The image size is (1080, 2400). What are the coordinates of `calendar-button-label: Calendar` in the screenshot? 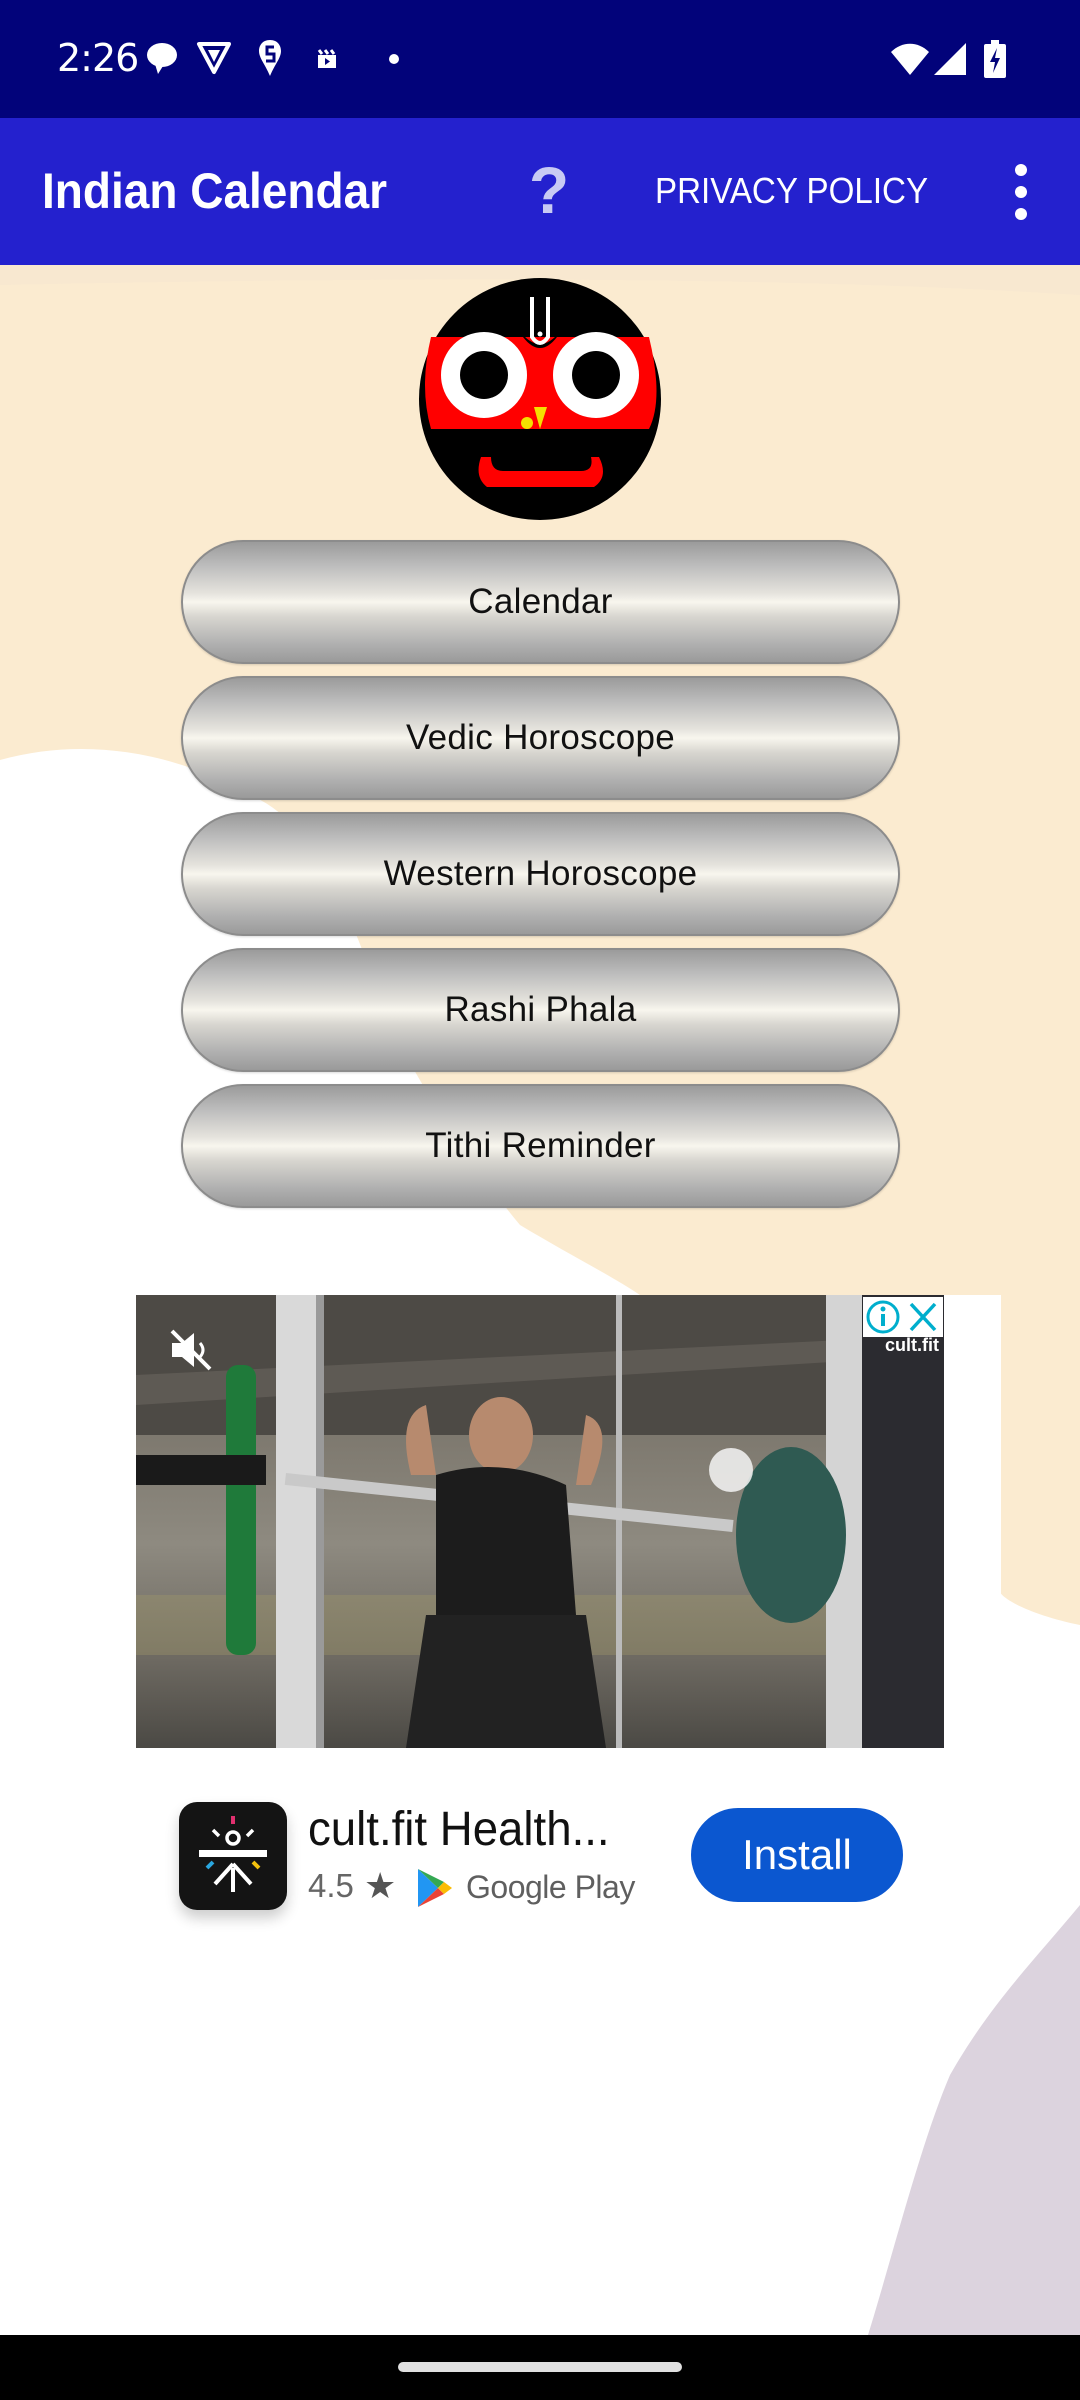 It's located at (540, 601).